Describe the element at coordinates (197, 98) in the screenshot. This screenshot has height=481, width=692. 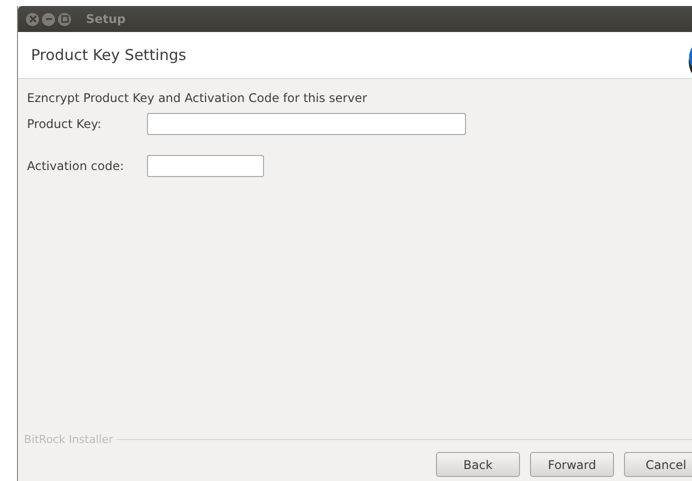
I see `description-text: Ezncrypt Product Key and Activation Code for this server` at that location.